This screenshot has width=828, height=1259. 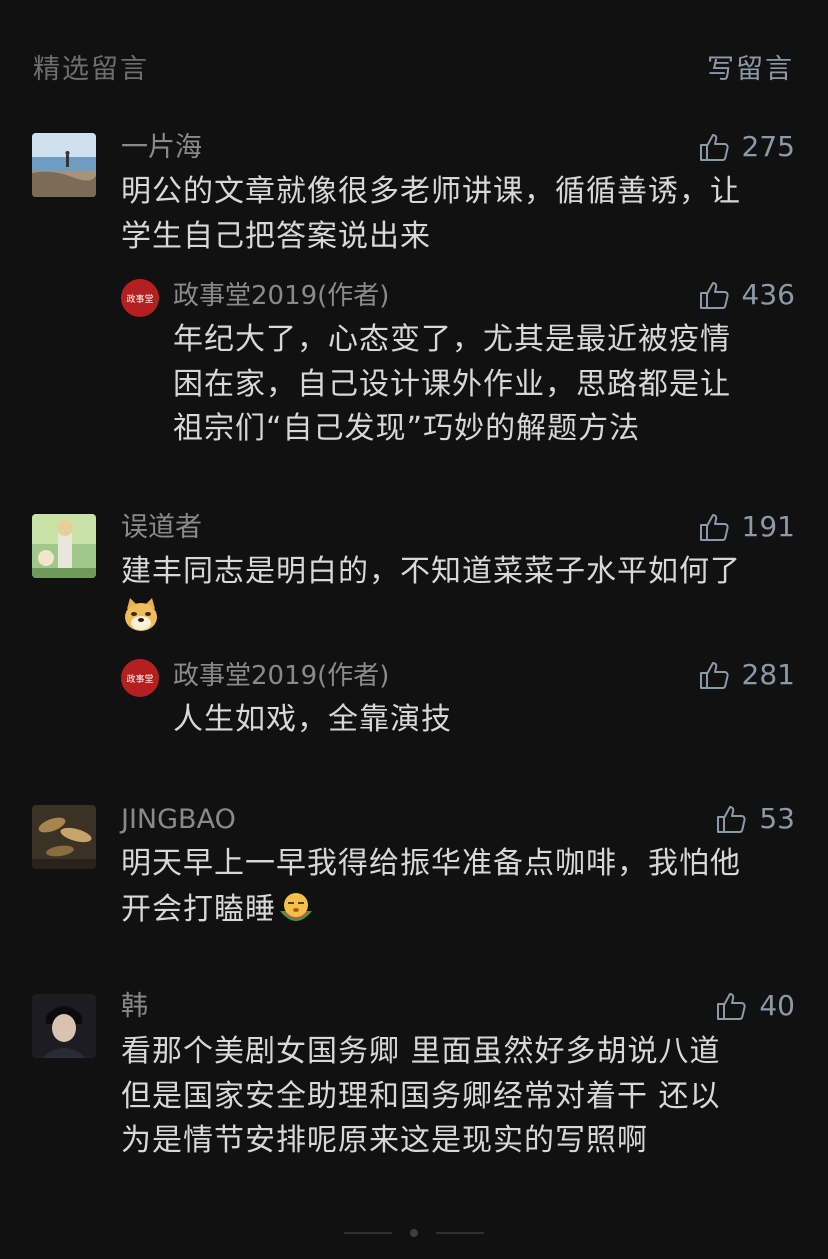 I want to click on reply-line: 困在家，自己设计课外作业，思路都是让, so click(x=452, y=384).